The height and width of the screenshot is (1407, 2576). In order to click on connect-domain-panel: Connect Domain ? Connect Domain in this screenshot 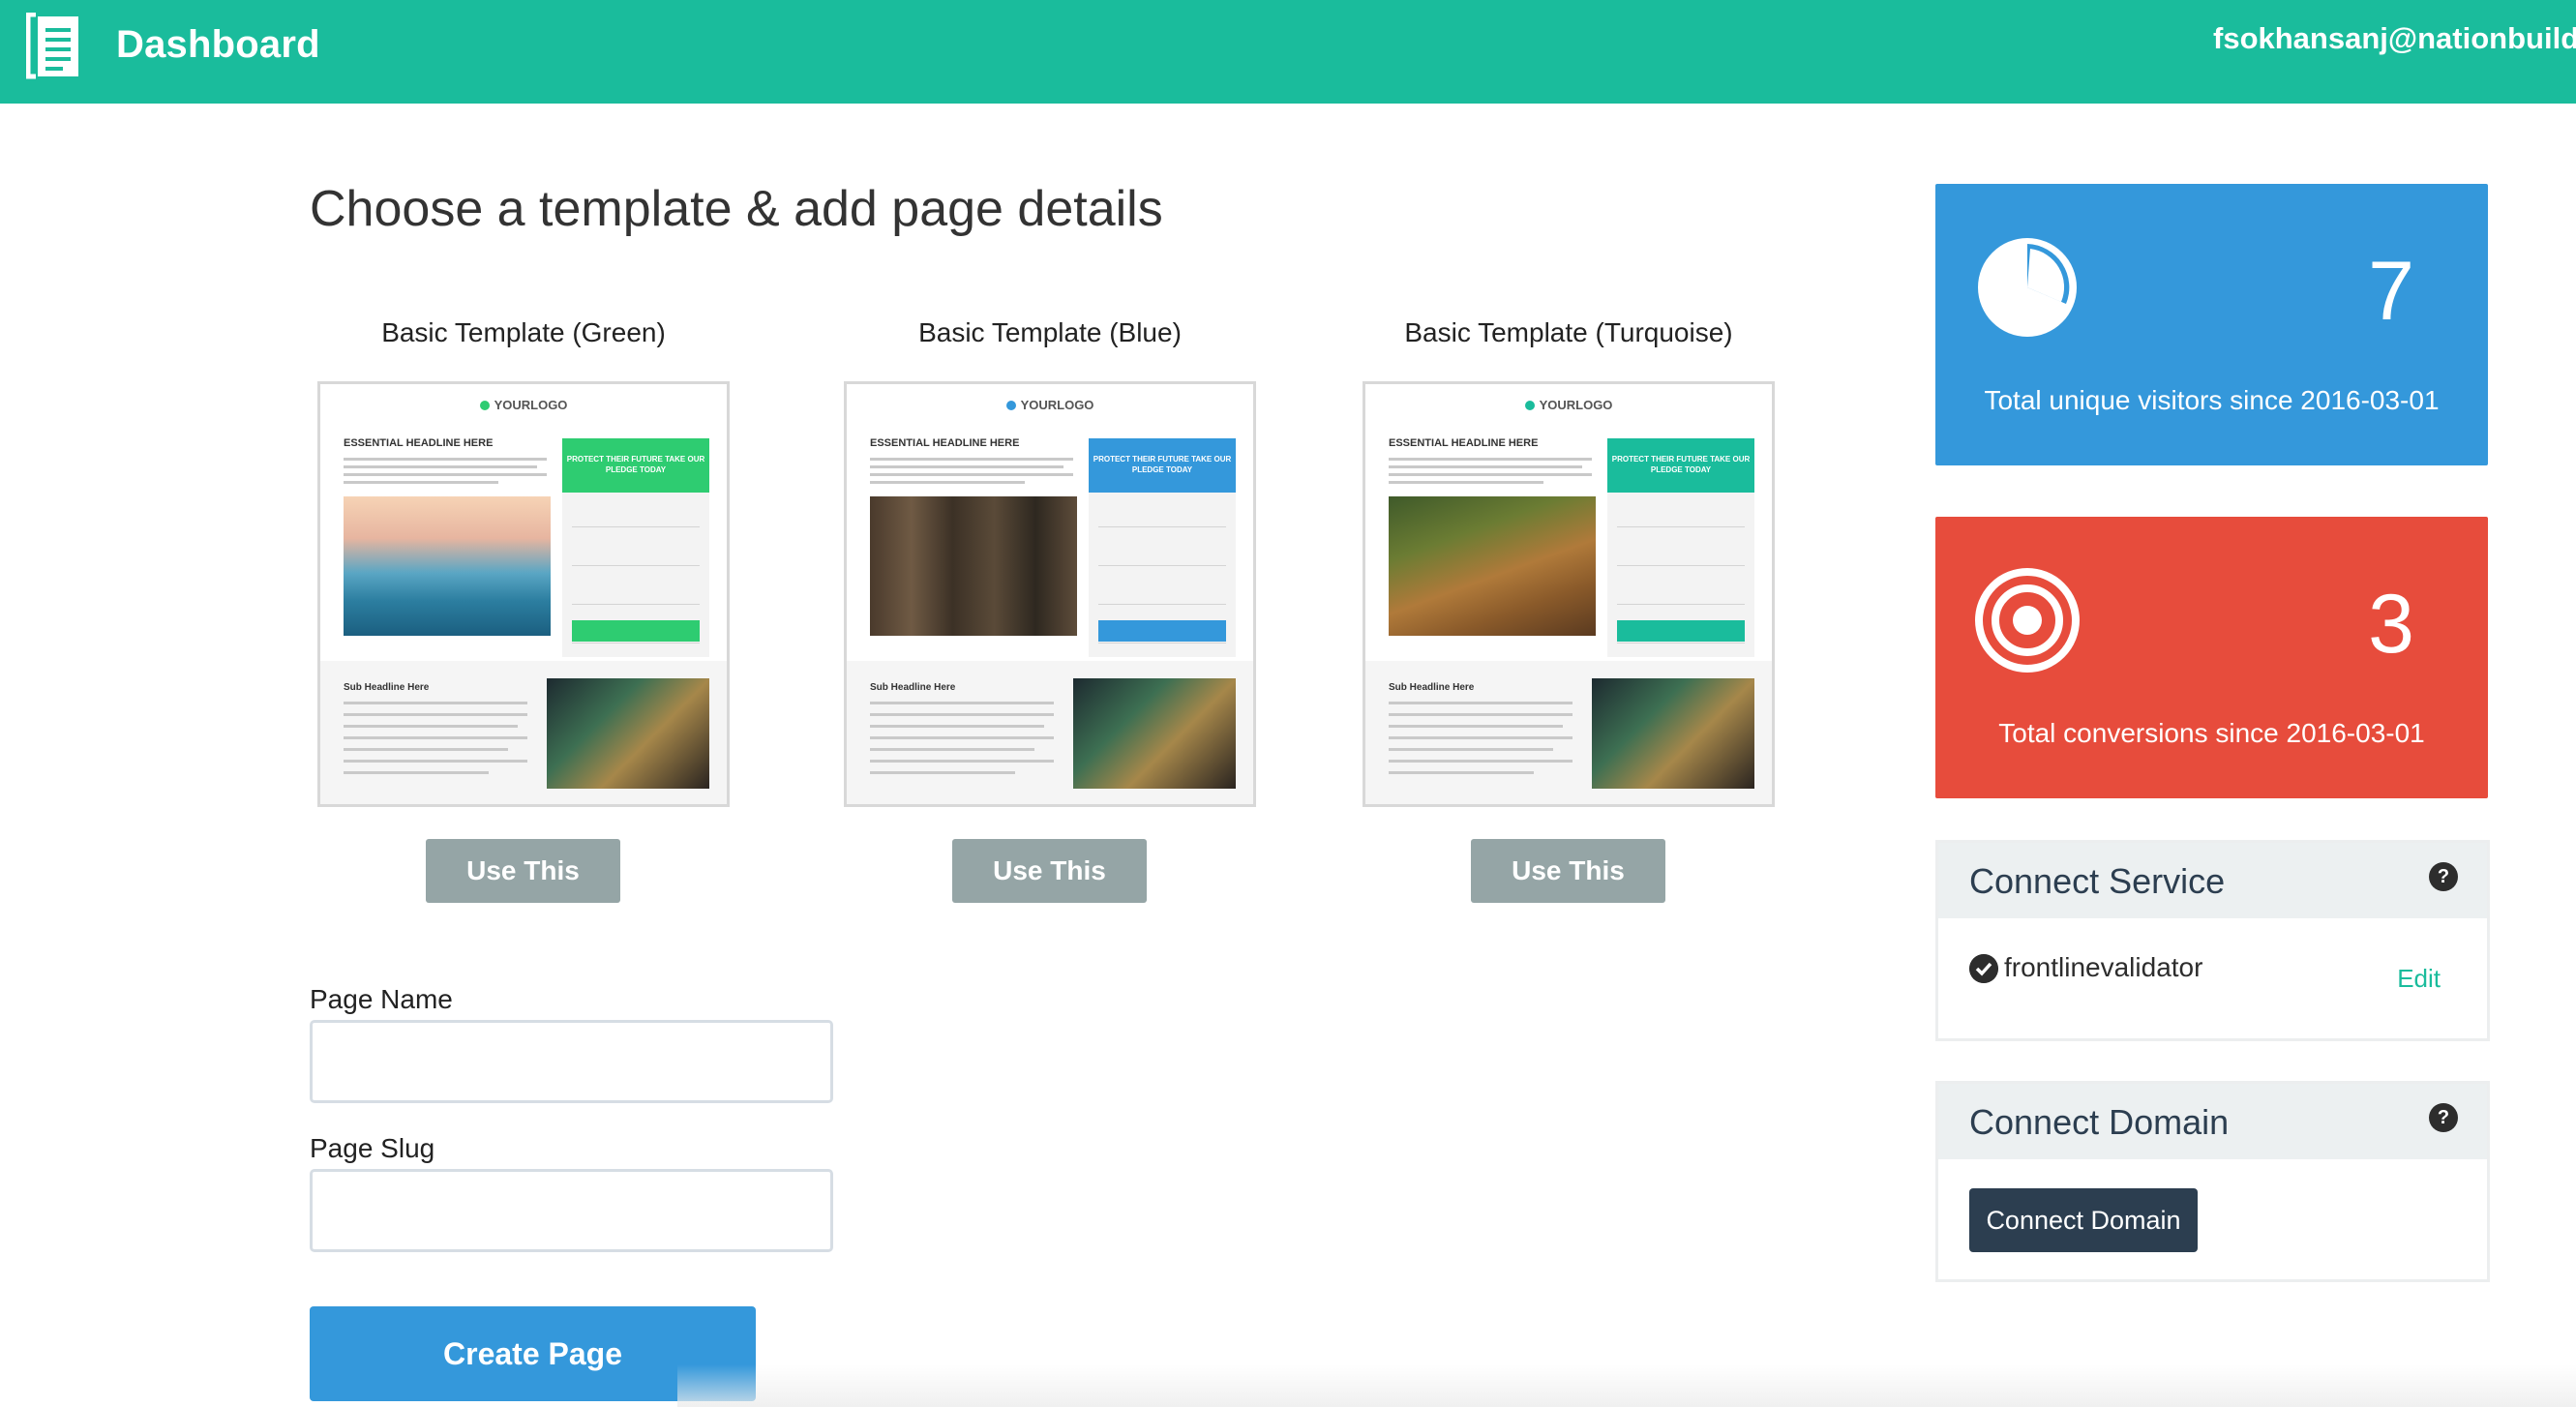, I will do `click(2212, 1181)`.